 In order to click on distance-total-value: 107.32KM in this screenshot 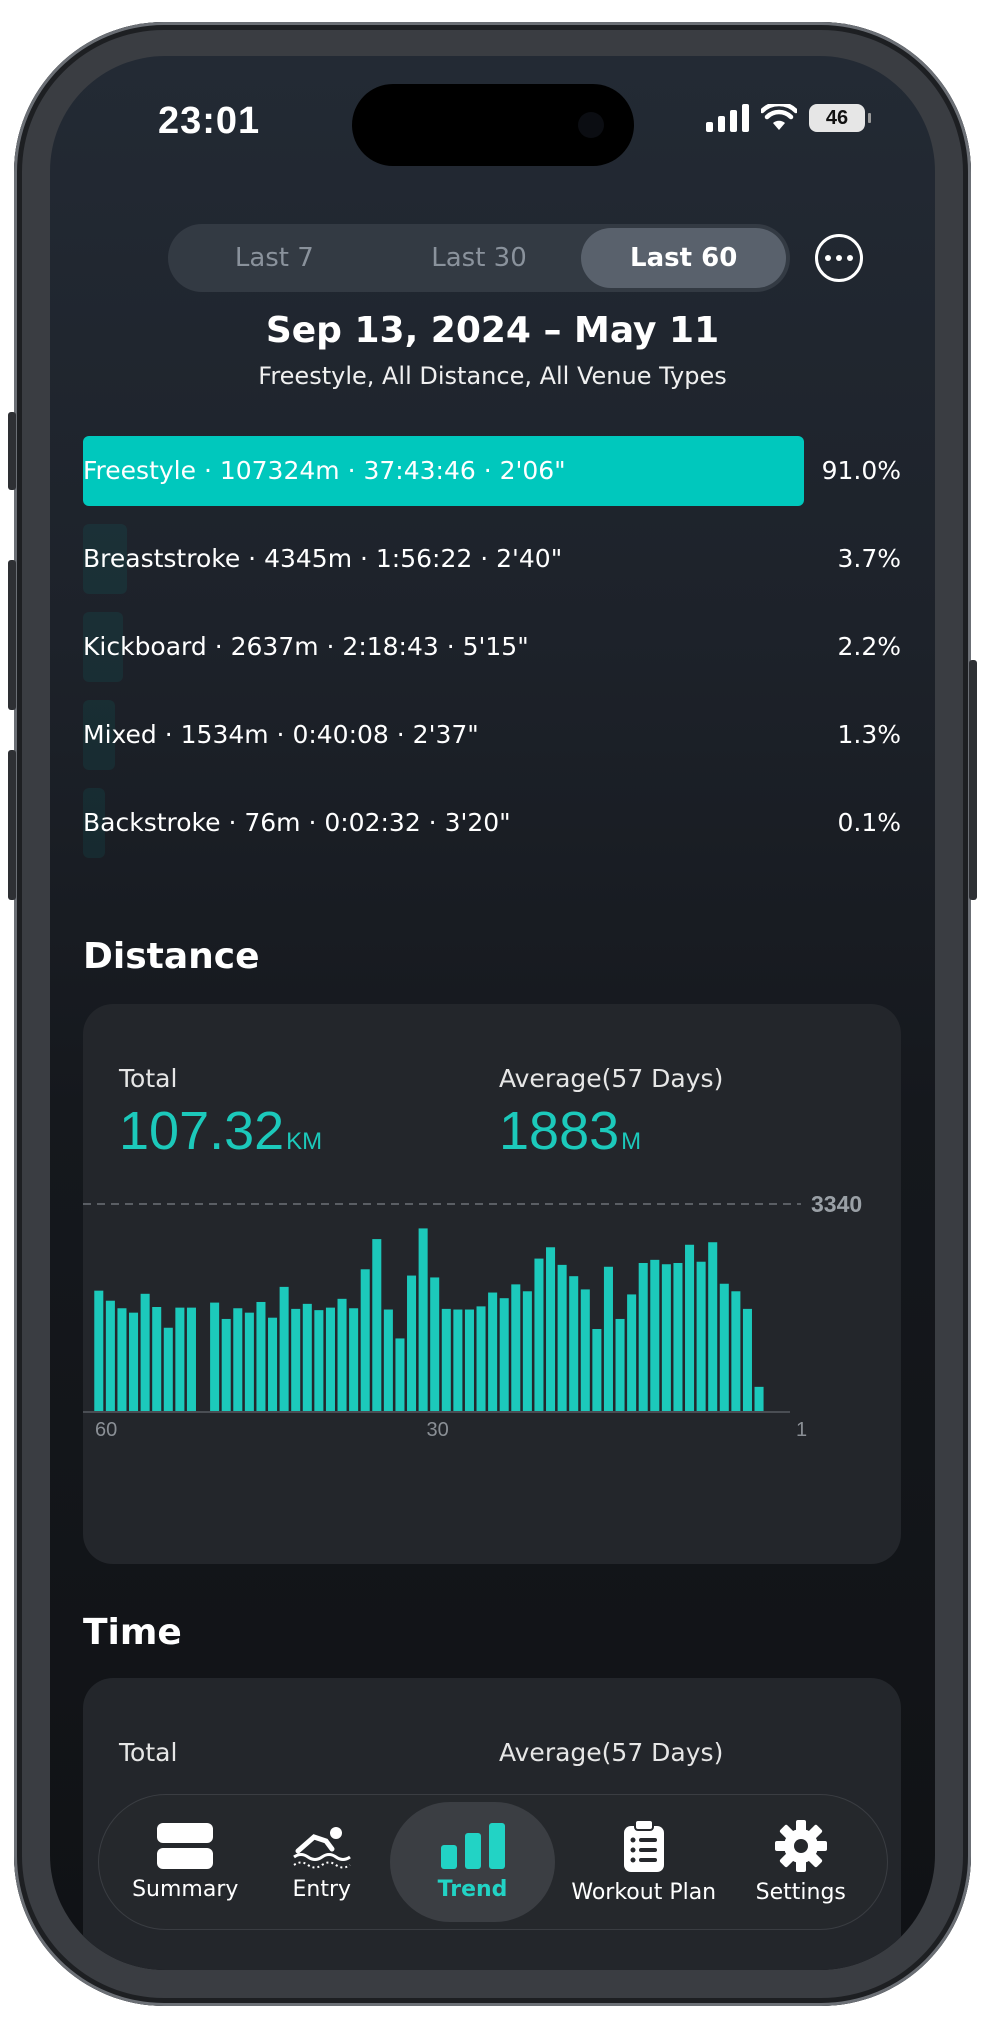, I will do `click(221, 1131)`.